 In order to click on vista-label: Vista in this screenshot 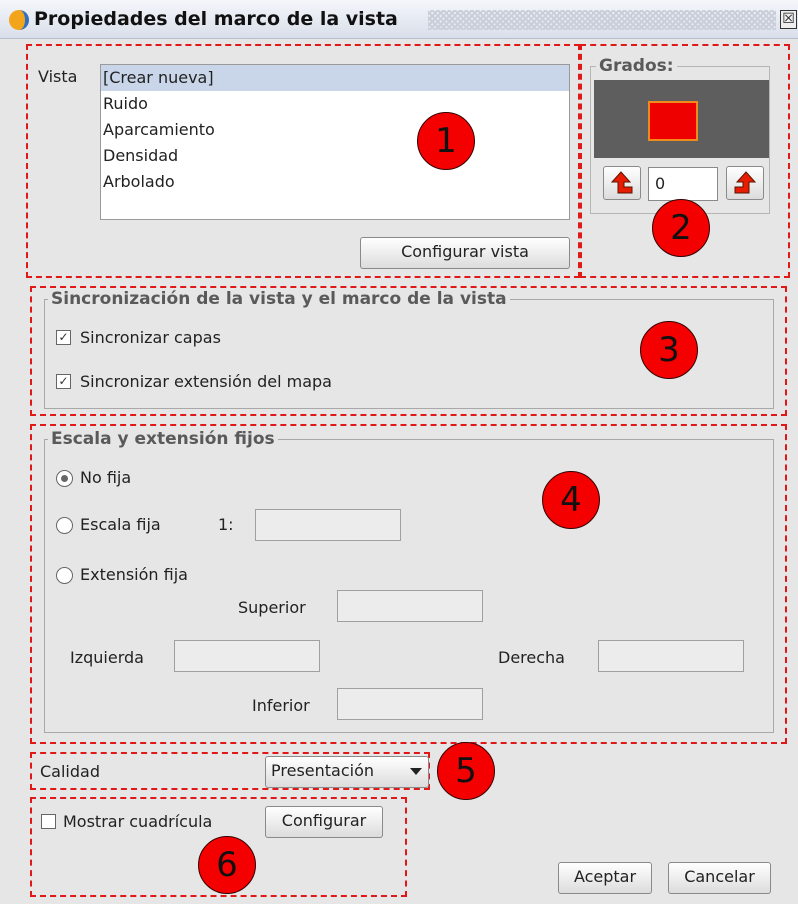, I will do `click(58, 76)`.